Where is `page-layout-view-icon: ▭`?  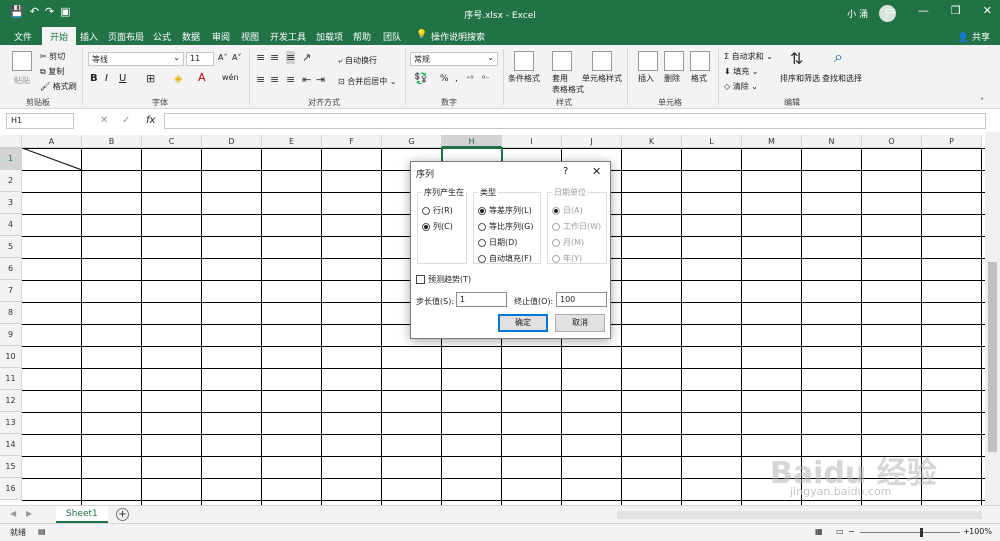 page-layout-view-icon: ▭ is located at coordinates (840, 531).